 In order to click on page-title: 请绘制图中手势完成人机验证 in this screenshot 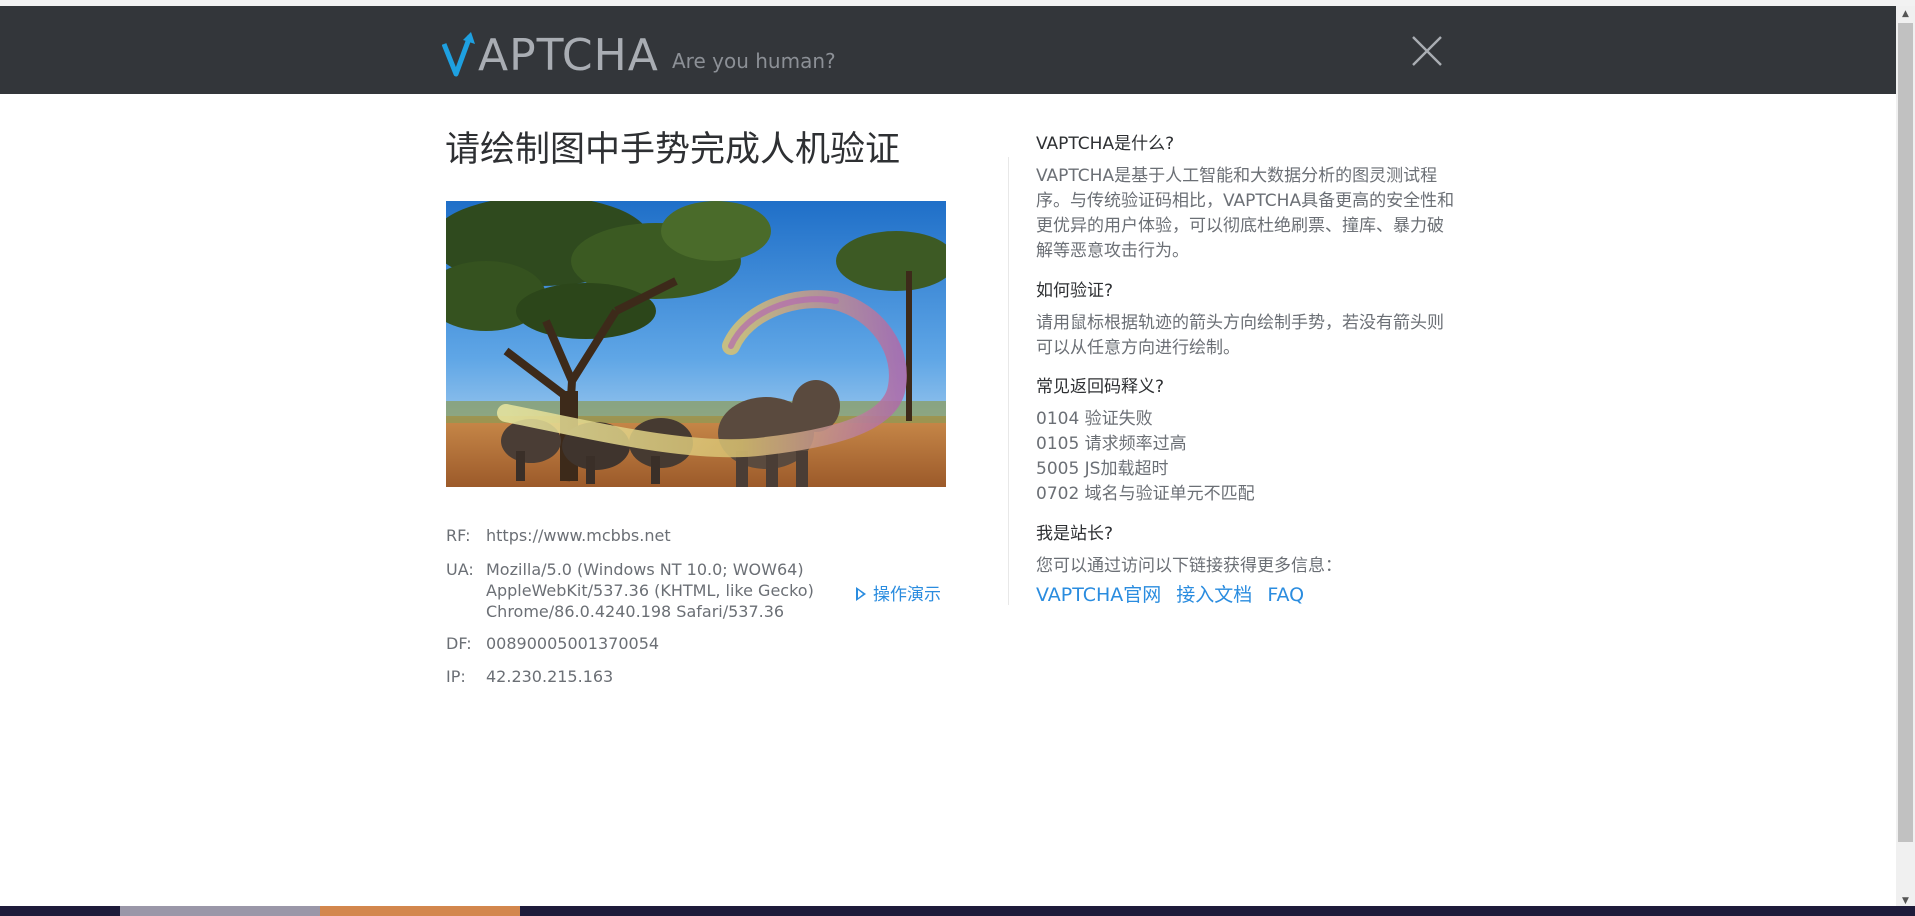, I will do `click(673, 150)`.